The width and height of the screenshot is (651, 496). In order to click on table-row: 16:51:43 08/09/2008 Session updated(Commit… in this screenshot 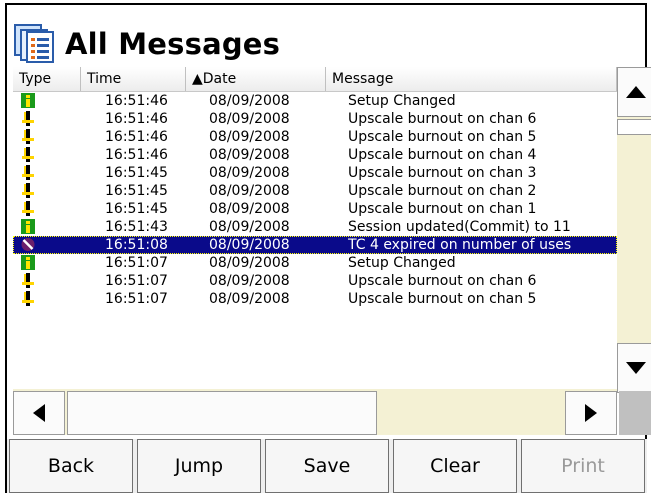, I will do `click(315, 227)`.